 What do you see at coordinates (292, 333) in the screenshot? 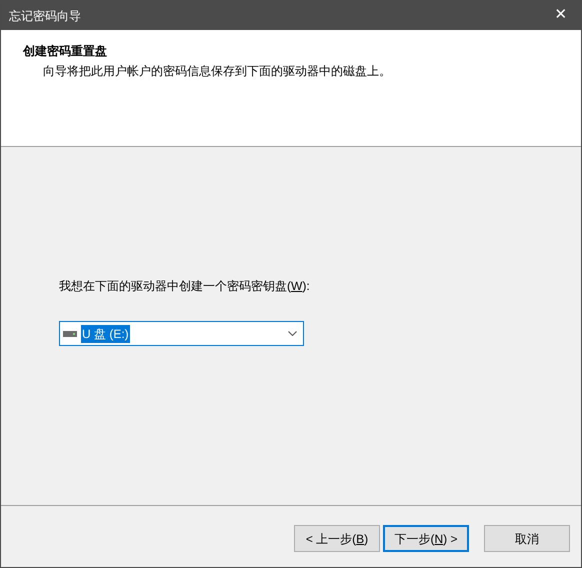
I see `chevron-down-icon` at bounding box center [292, 333].